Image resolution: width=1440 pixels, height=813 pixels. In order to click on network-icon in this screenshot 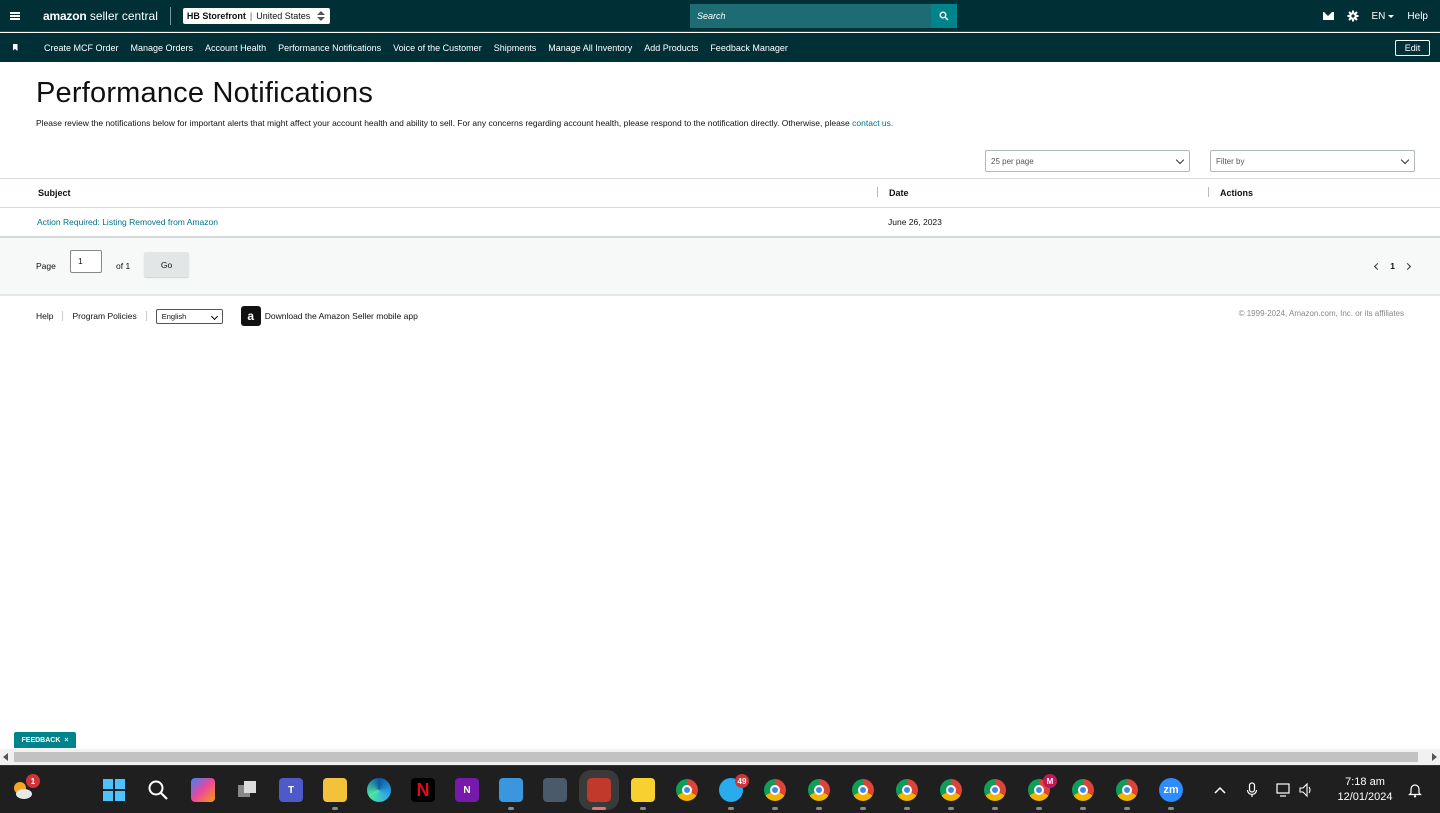, I will do `click(1284, 790)`.